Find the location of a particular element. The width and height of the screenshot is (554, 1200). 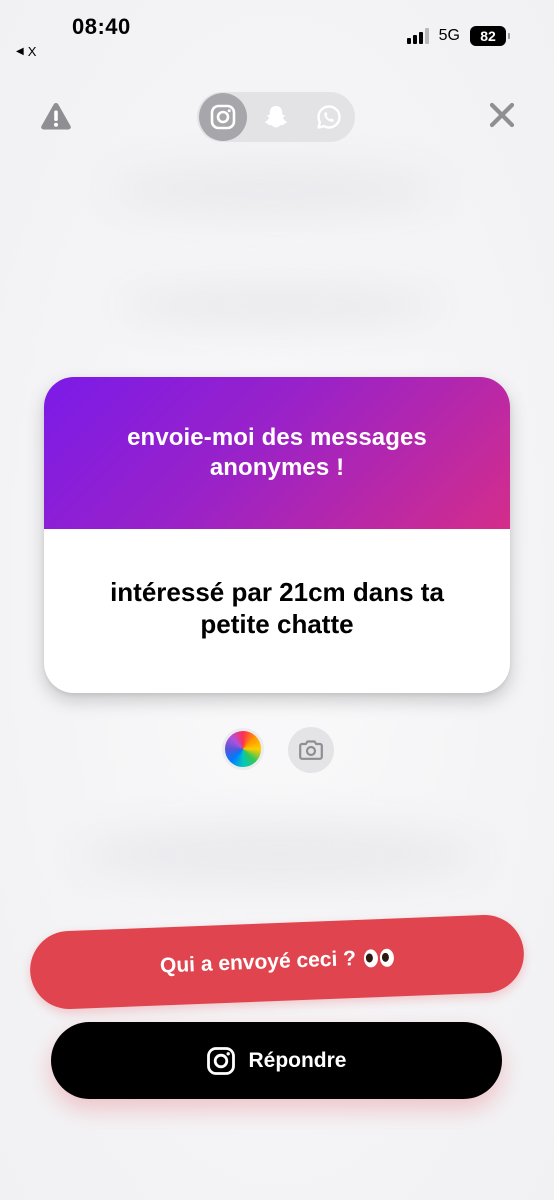

whatsapp-icon is located at coordinates (329, 117).